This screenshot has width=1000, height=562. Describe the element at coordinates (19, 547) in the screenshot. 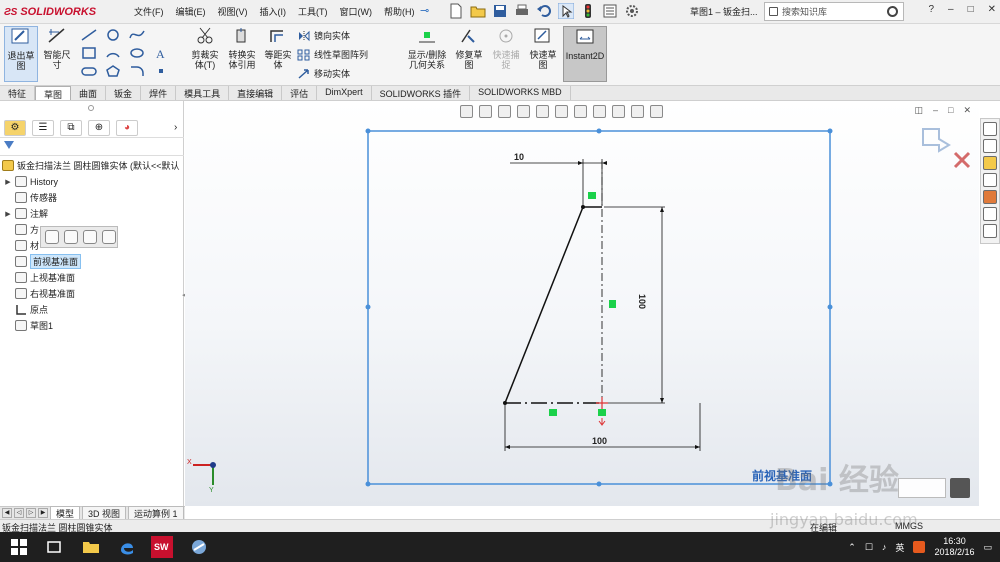

I see `windows-start-icon` at that location.